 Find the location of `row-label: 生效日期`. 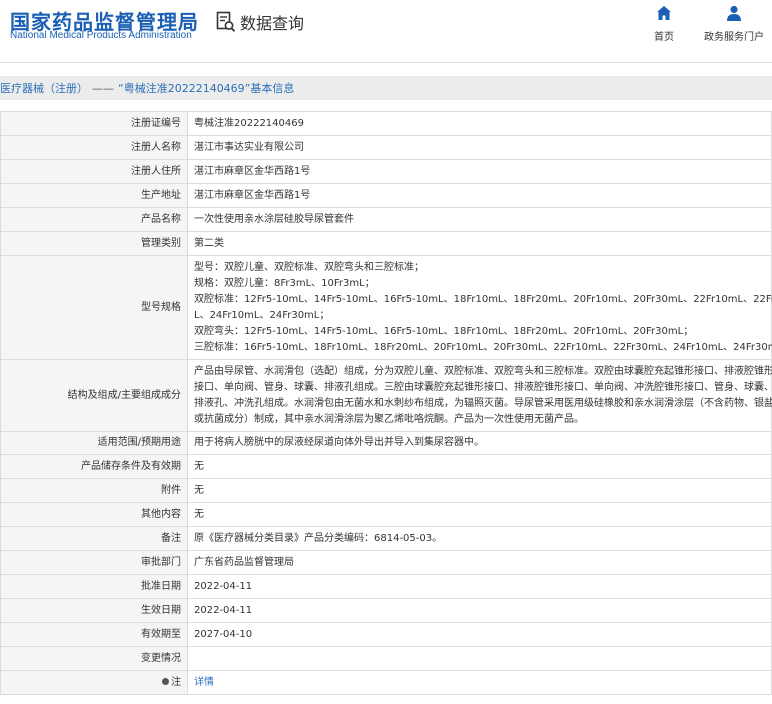

row-label: 生效日期 is located at coordinates (94, 610).